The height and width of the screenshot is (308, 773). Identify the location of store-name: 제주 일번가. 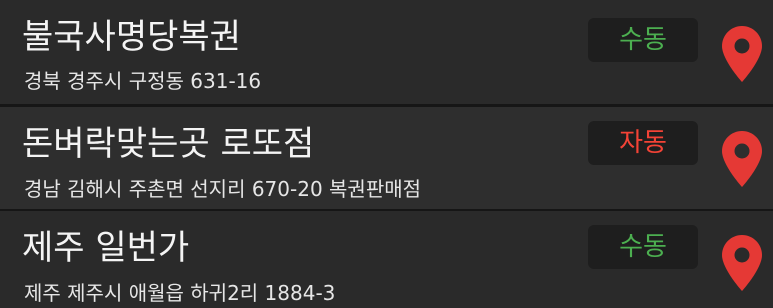
(106, 248).